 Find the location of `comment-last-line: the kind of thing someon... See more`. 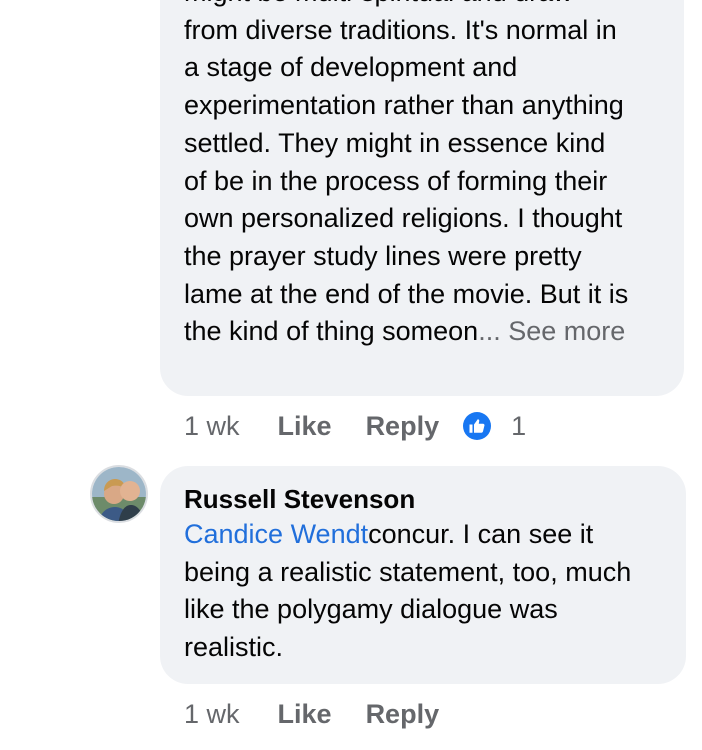

comment-last-line: the kind of thing someon... See more is located at coordinates (422, 332).